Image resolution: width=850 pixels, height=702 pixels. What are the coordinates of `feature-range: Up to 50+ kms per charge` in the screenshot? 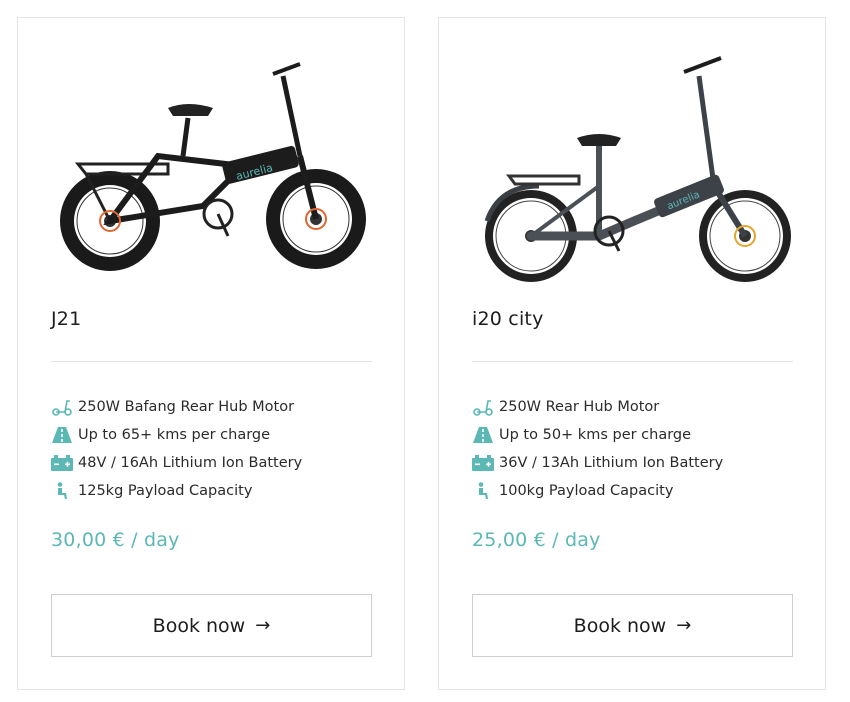 It's located at (597, 435).